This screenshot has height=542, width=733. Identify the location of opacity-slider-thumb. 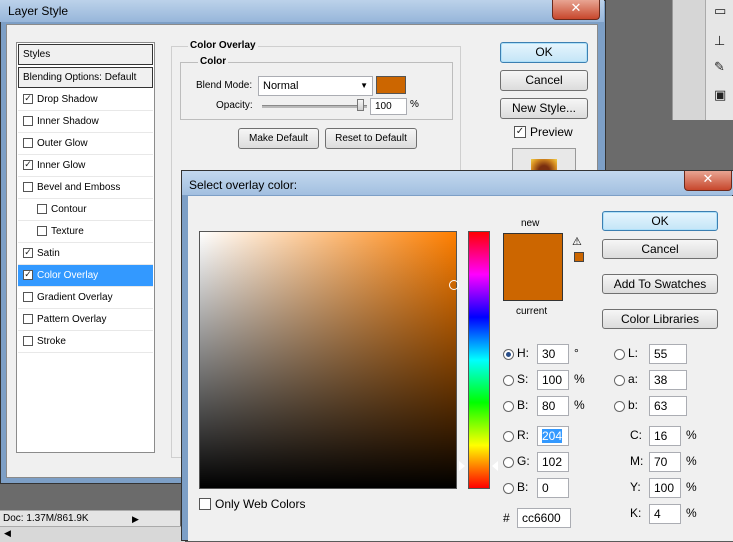
(360, 105).